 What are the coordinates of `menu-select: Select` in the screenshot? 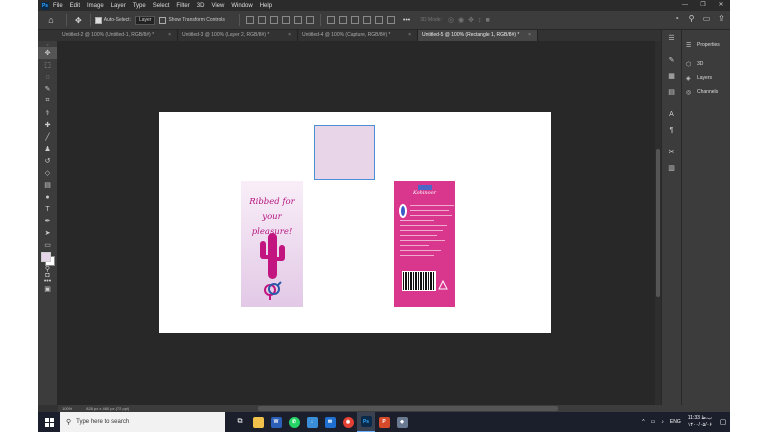 It's located at (161, 6).